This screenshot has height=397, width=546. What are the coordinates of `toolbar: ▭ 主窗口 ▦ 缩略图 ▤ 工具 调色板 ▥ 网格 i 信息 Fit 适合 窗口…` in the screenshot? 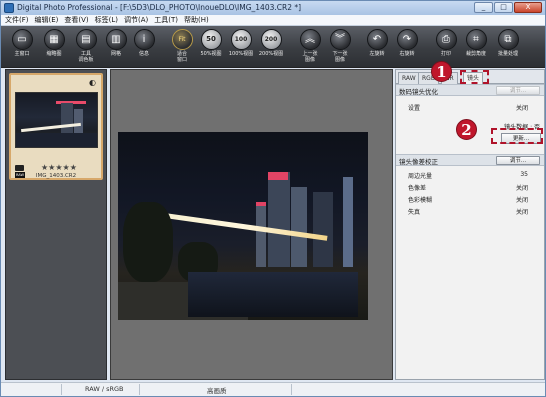 It's located at (273, 47).